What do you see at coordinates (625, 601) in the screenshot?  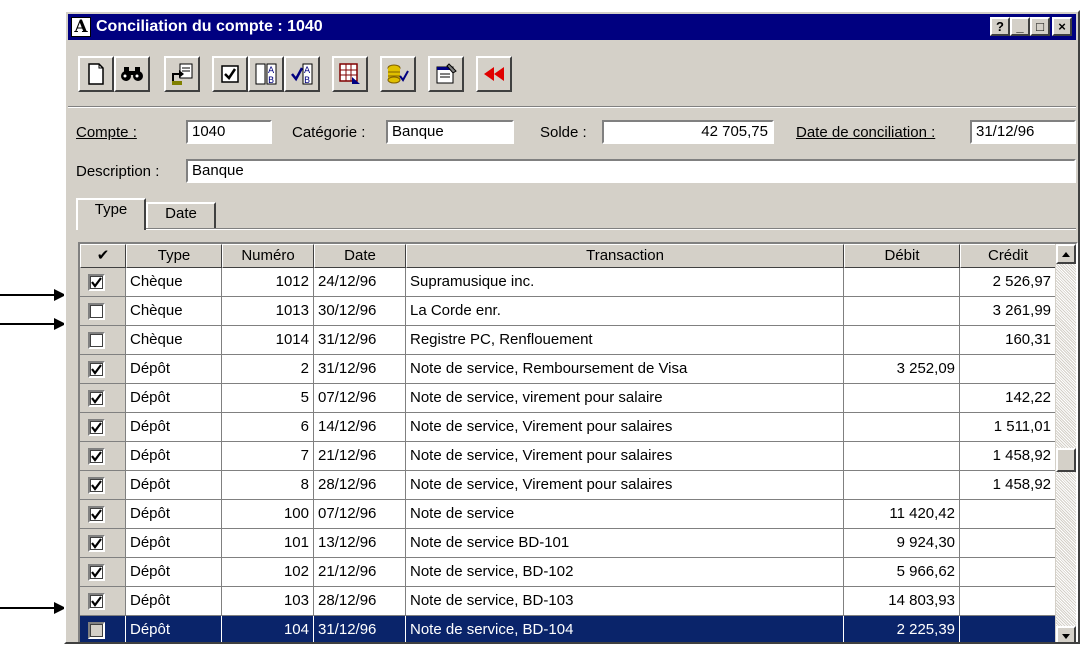 I see `cell-transaction: Note de service, BD-103` at bounding box center [625, 601].